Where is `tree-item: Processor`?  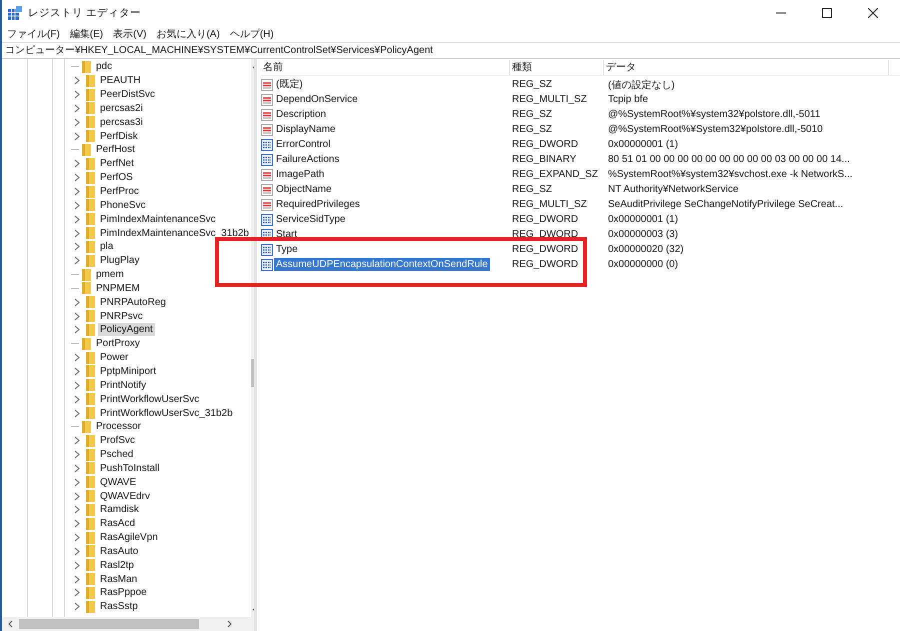 tree-item: Processor is located at coordinates (119, 427).